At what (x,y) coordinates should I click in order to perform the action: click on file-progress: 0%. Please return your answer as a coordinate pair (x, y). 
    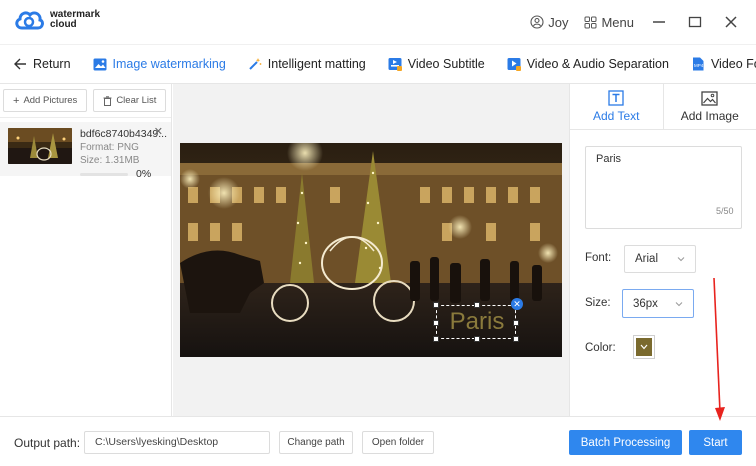
    Looking at the image, I should click on (123, 174).